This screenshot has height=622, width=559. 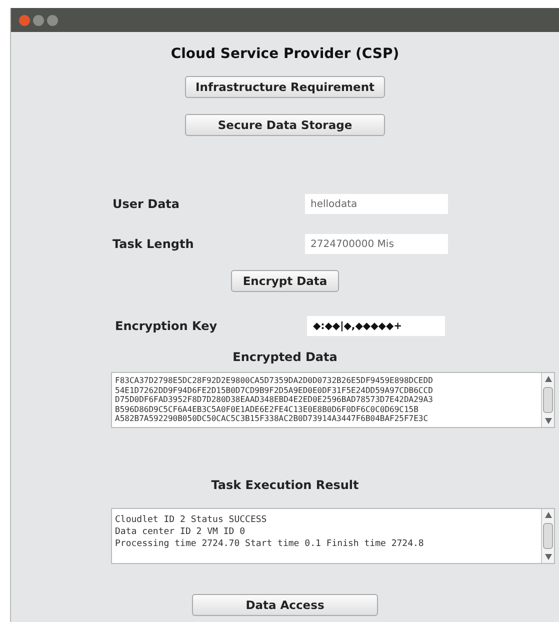 What do you see at coordinates (274, 390) in the screenshot?
I see `text-line: 54E1D7262DD9F94D6FE2D15B0D7CD9B9F2D5A9ED0E0DF31F5E24DD59A97CDB6CCD` at bounding box center [274, 390].